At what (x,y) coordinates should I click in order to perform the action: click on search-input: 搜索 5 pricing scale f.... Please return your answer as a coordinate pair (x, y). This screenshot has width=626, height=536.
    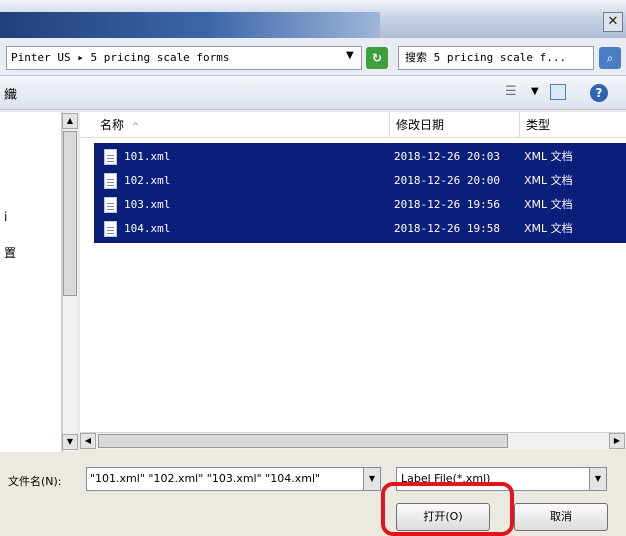
    Looking at the image, I should click on (496, 58).